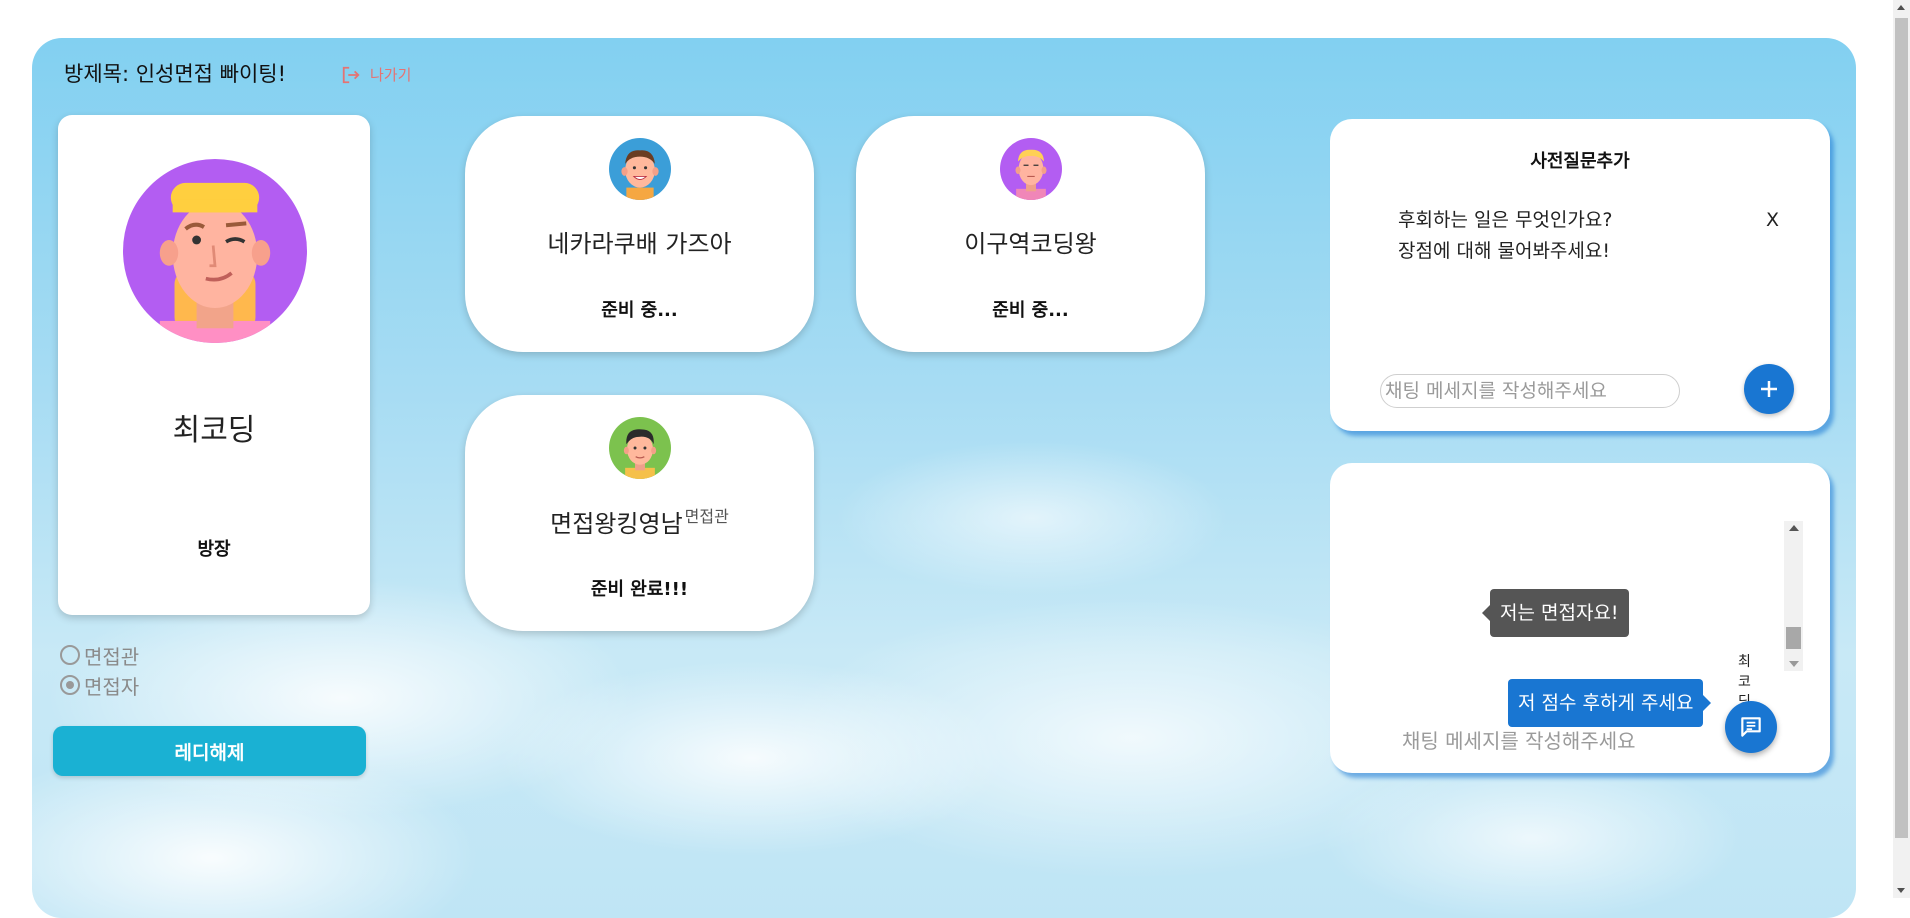 The width and height of the screenshot is (1910, 918). What do you see at coordinates (1901, 428) in the screenshot?
I see `page-scroll-thumb` at bounding box center [1901, 428].